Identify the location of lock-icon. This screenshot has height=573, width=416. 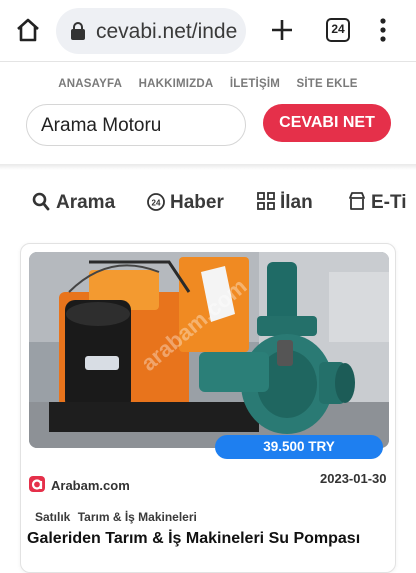
(78, 31).